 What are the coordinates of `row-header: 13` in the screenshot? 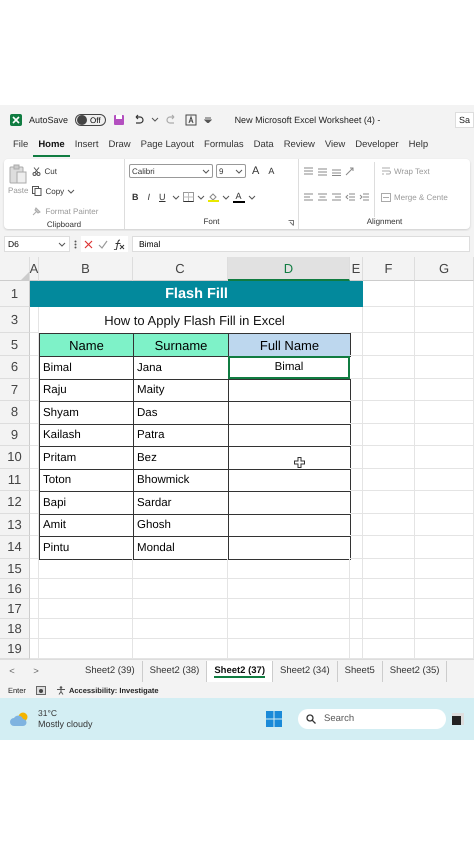 It's located at (15, 525).